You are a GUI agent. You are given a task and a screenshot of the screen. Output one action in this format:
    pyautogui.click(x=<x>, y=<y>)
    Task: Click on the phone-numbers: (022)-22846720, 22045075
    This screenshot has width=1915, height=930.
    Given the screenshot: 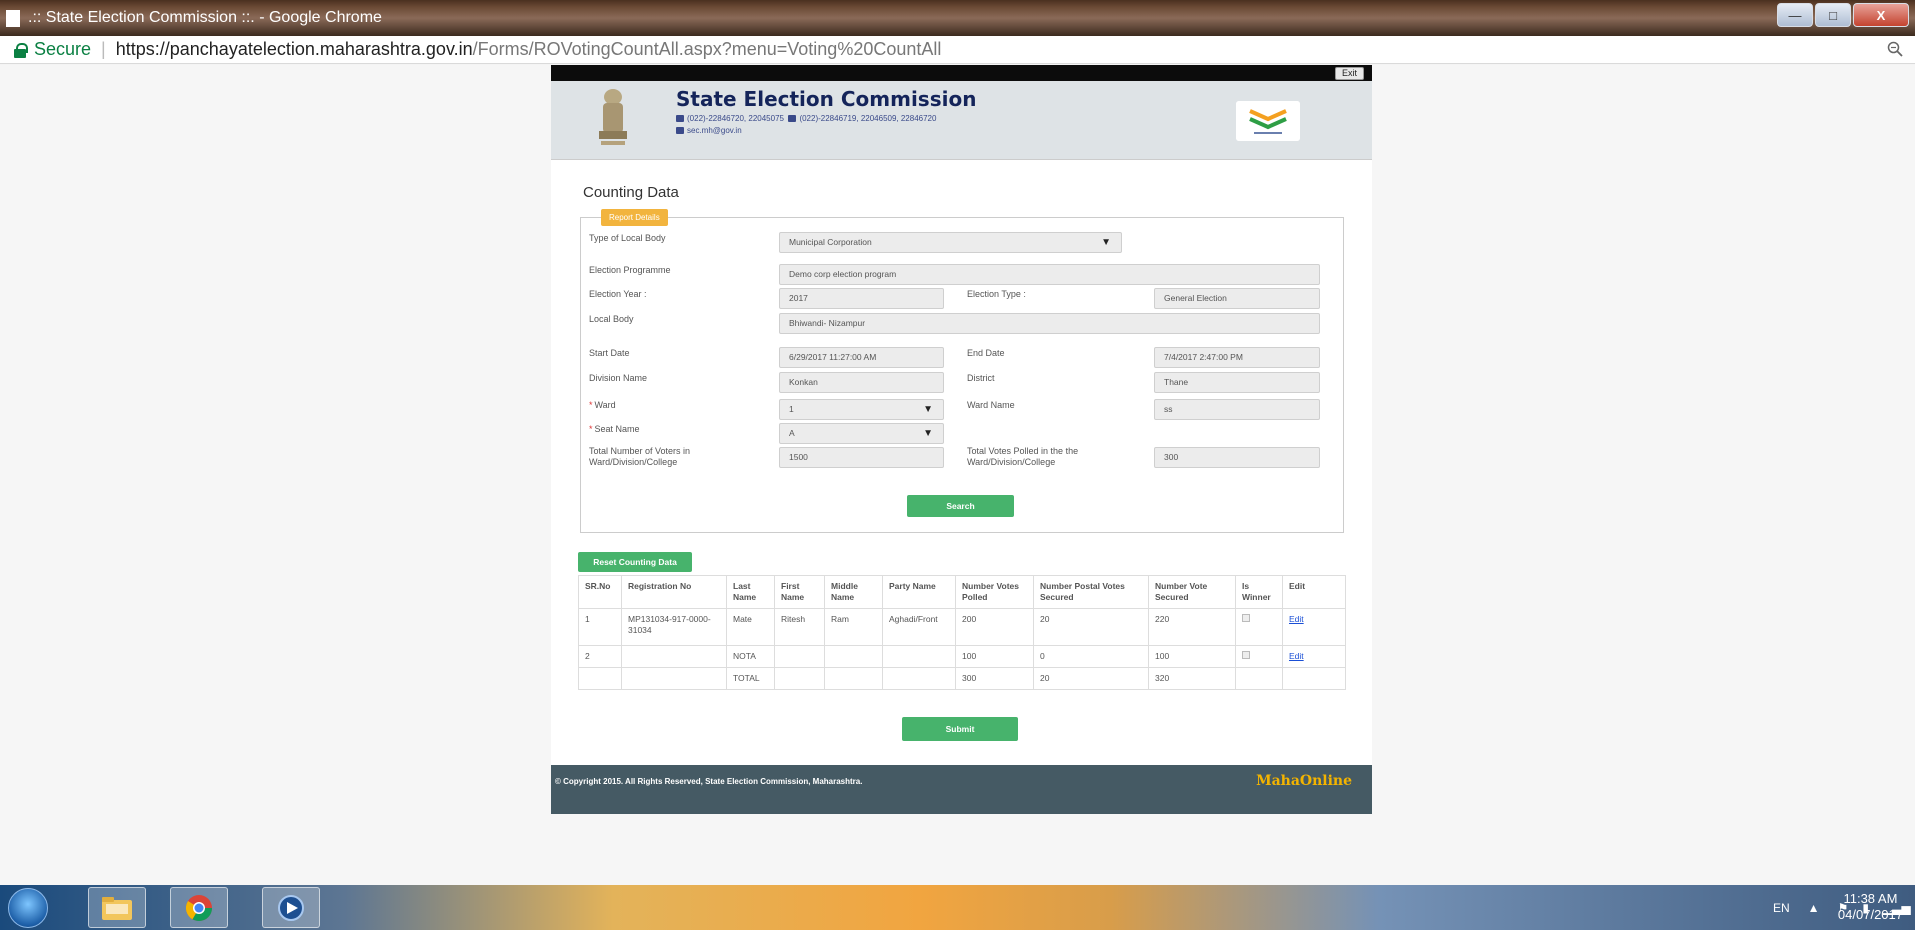 What is the action you would take?
    pyautogui.click(x=735, y=118)
    